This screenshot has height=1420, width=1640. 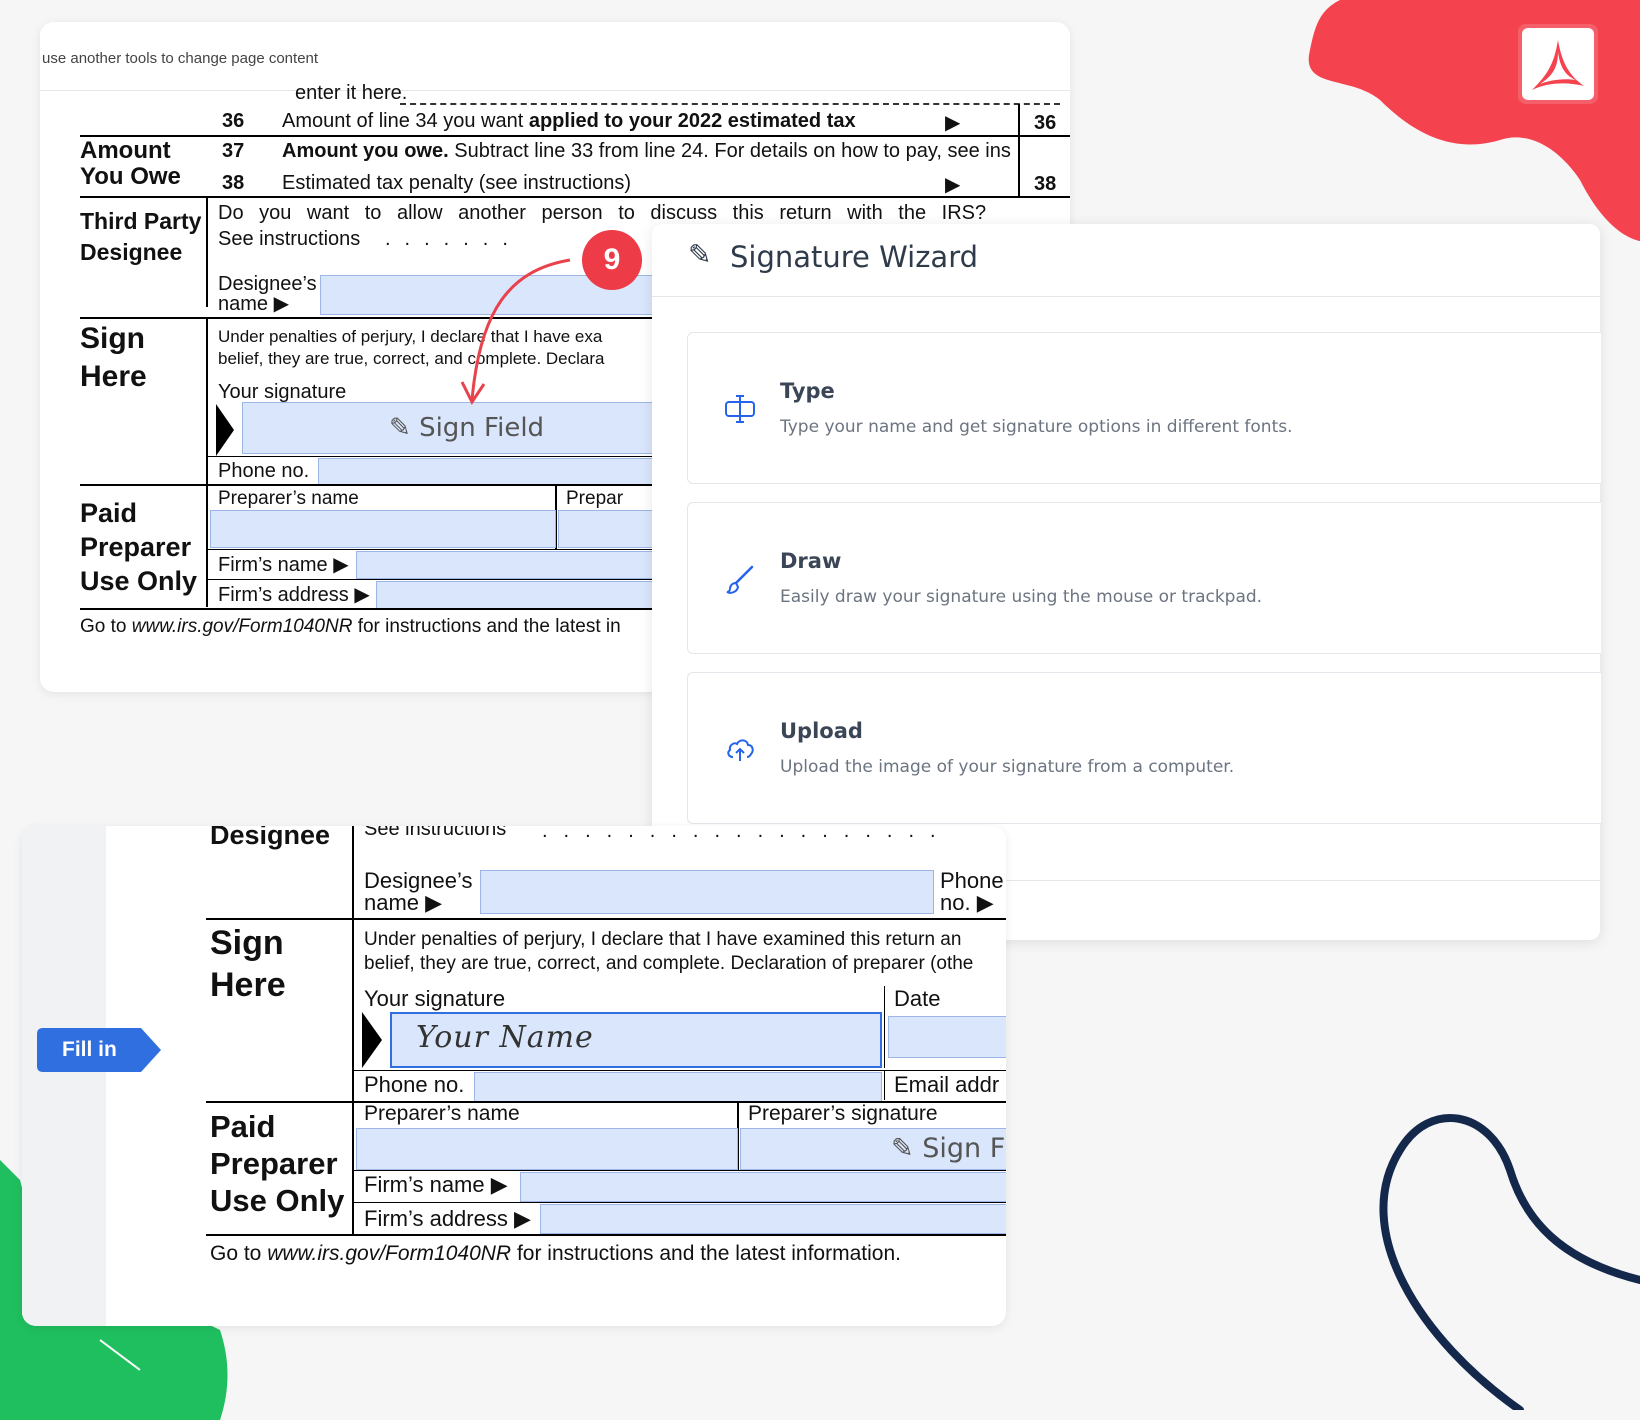 What do you see at coordinates (1045, 123) in the screenshot?
I see `line-36-box: 36` at bounding box center [1045, 123].